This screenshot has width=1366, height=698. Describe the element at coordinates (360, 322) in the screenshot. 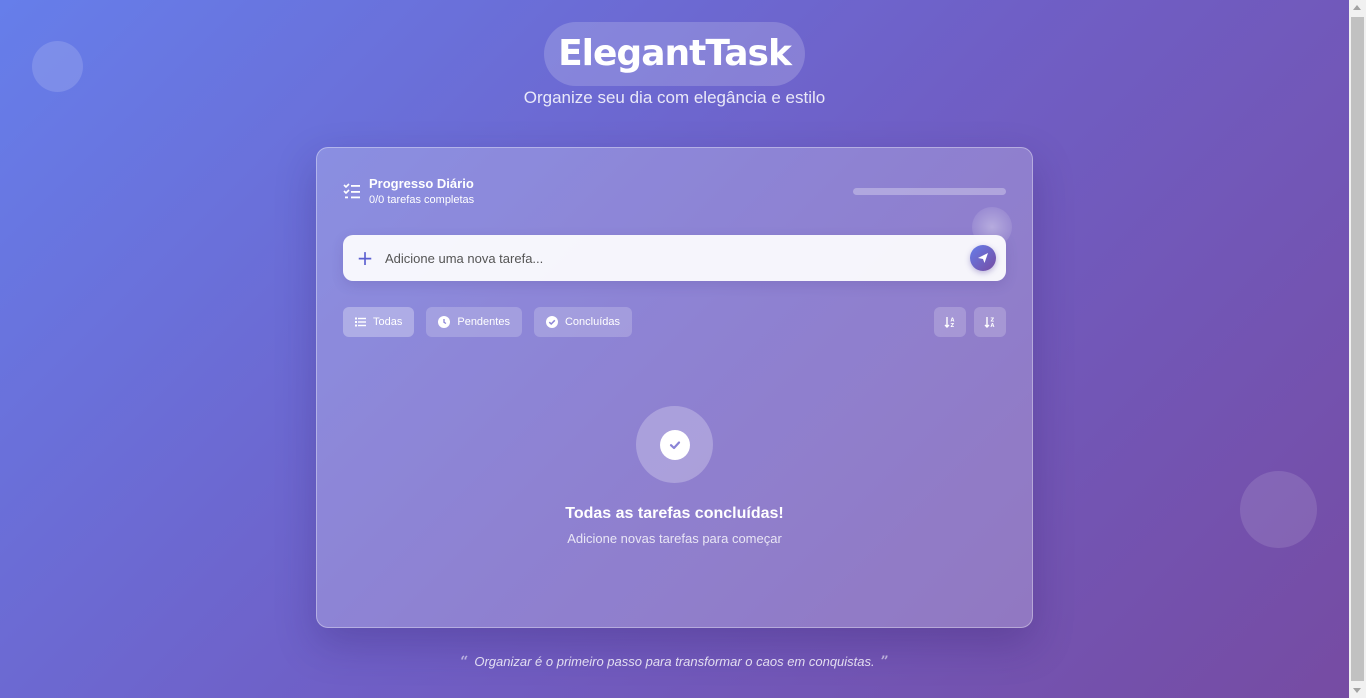

I see `list-icon` at that location.